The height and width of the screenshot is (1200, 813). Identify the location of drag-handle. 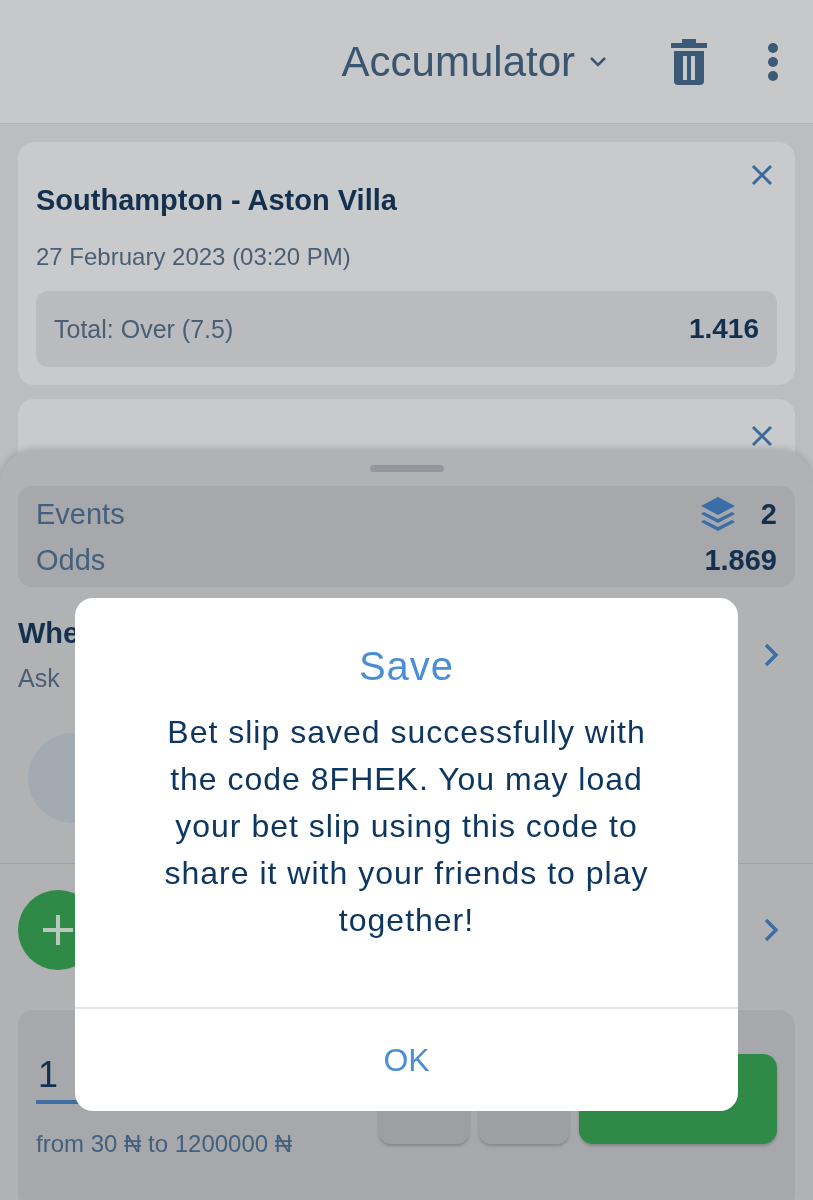
(406, 468).